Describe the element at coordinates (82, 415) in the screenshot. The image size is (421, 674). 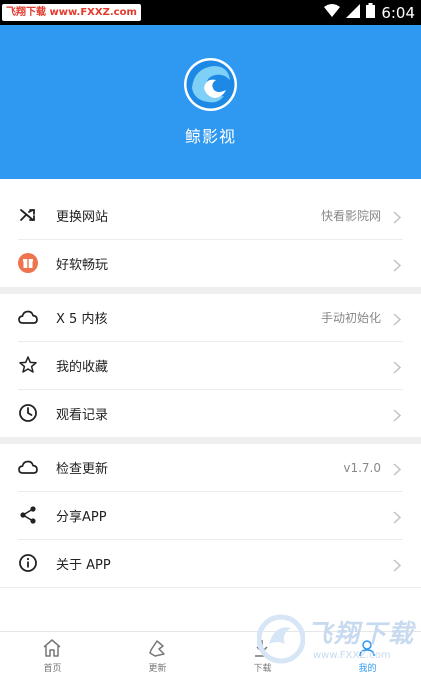
I see `menu-label: 观看记录` at that location.